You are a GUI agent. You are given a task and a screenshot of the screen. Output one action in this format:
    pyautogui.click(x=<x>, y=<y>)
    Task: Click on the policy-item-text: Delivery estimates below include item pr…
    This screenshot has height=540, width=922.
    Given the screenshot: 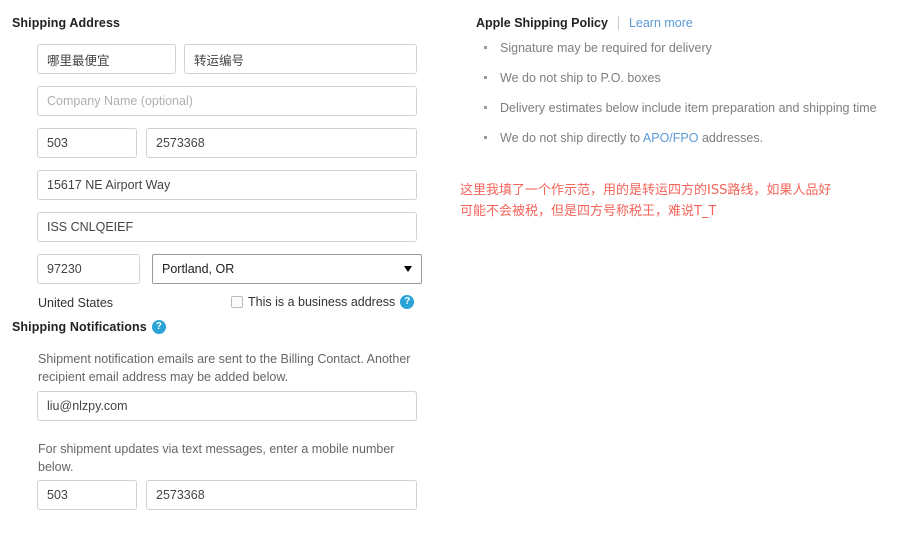 What is the action you would take?
    pyautogui.click(x=688, y=108)
    